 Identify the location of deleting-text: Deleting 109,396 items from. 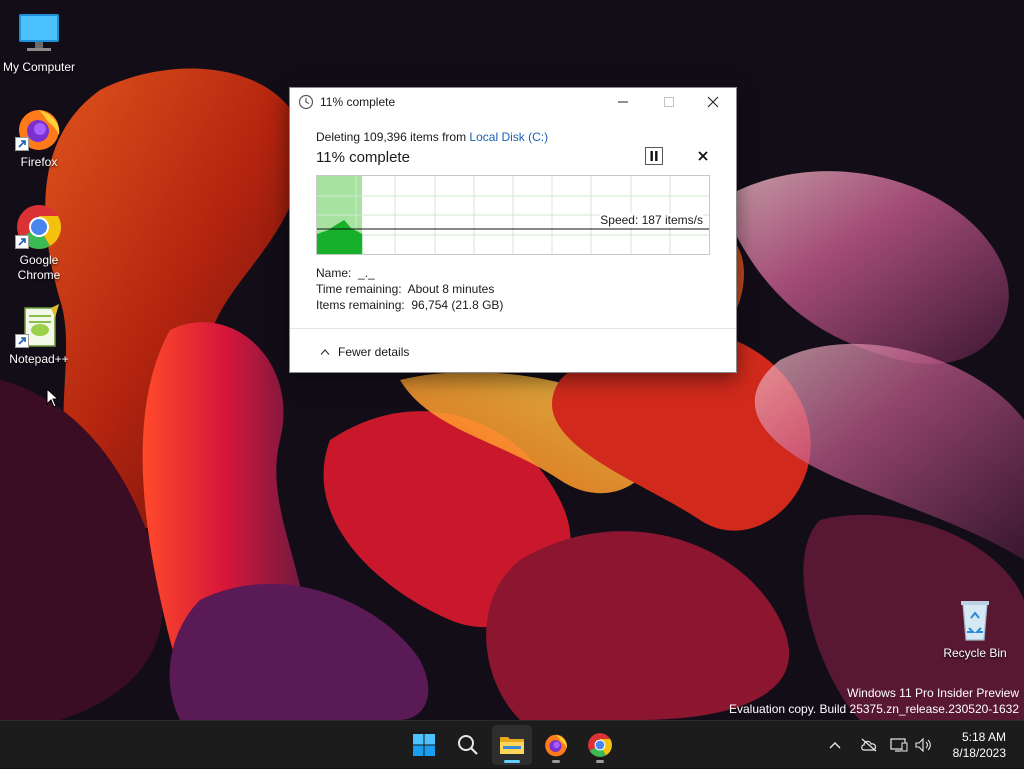
(393, 137).